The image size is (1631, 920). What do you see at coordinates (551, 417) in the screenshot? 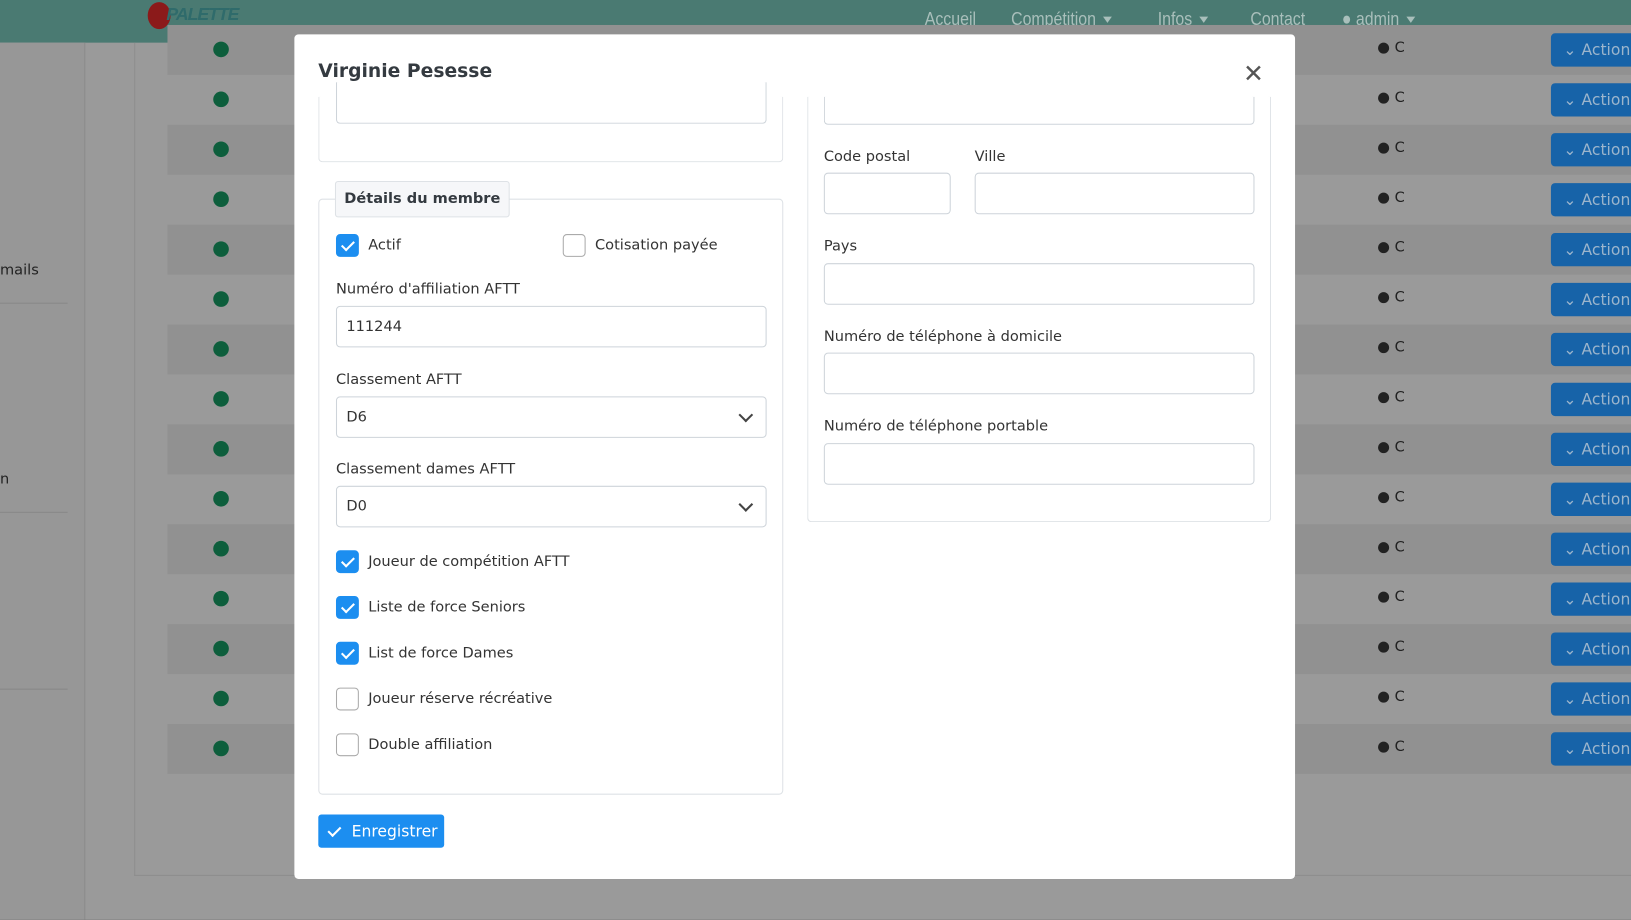
I see `classement-select: D6` at bounding box center [551, 417].